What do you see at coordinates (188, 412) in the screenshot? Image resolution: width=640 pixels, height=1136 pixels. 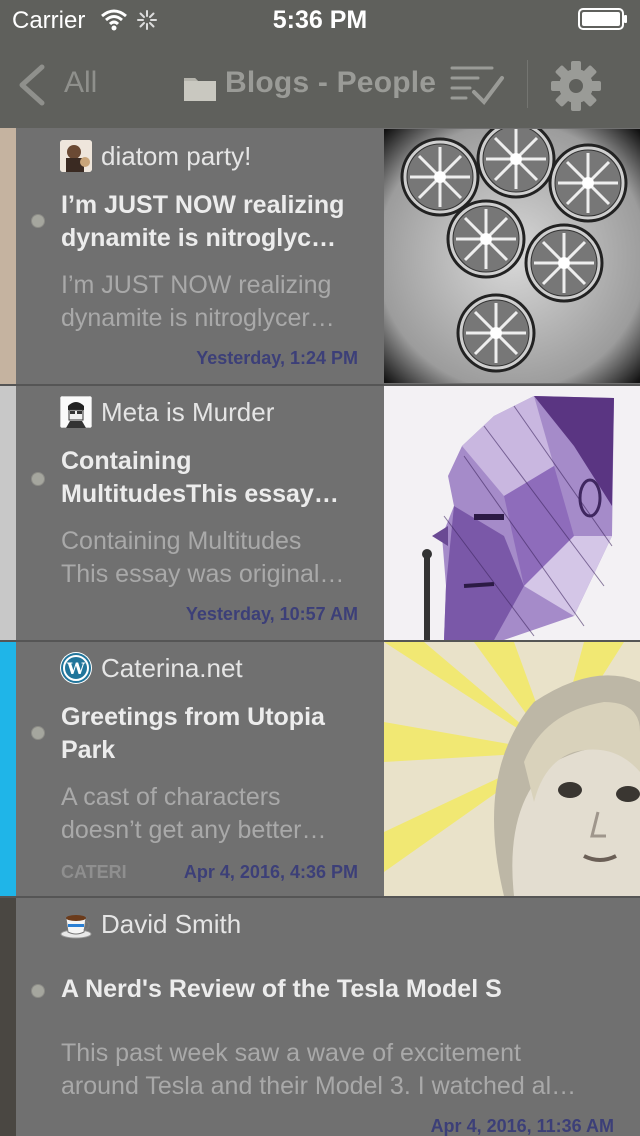 I see `feed-title: Meta is Murder` at bounding box center [188, 412].